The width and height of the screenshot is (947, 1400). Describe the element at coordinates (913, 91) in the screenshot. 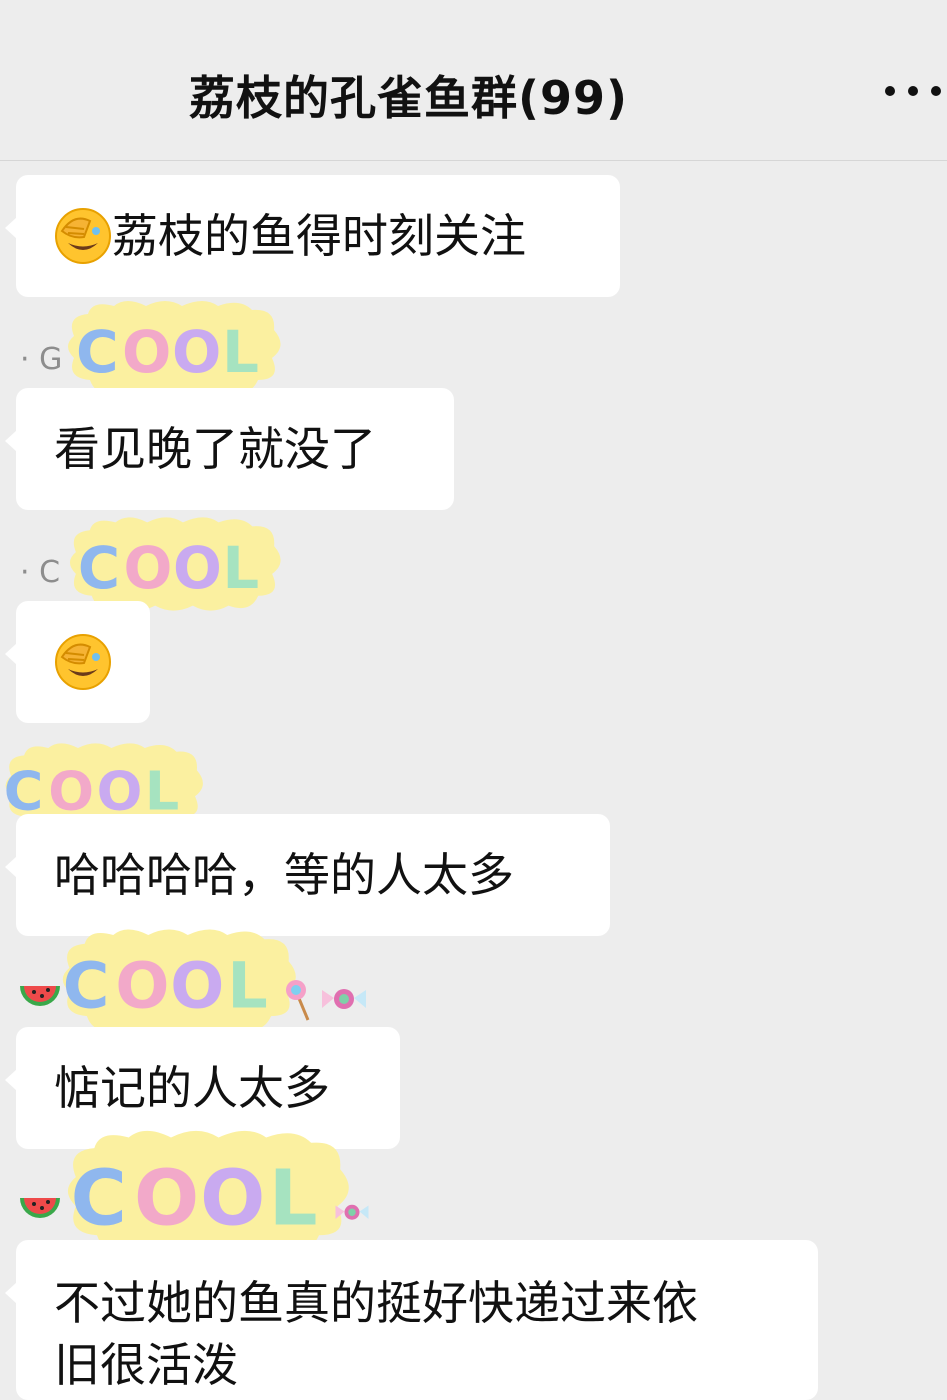

I see `more-dots-icon` at that location.